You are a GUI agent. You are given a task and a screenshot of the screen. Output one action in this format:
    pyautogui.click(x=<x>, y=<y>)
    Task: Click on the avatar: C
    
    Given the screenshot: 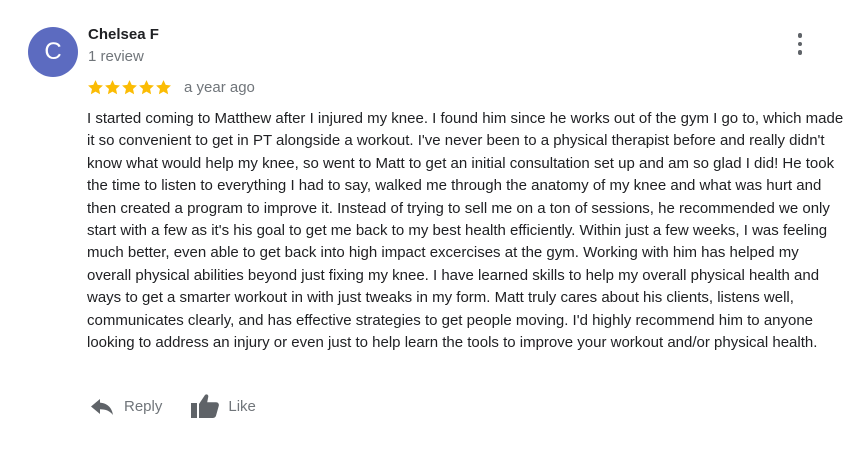 What is the action you would take?
    pyautogui.click(x=53, y=52)
    